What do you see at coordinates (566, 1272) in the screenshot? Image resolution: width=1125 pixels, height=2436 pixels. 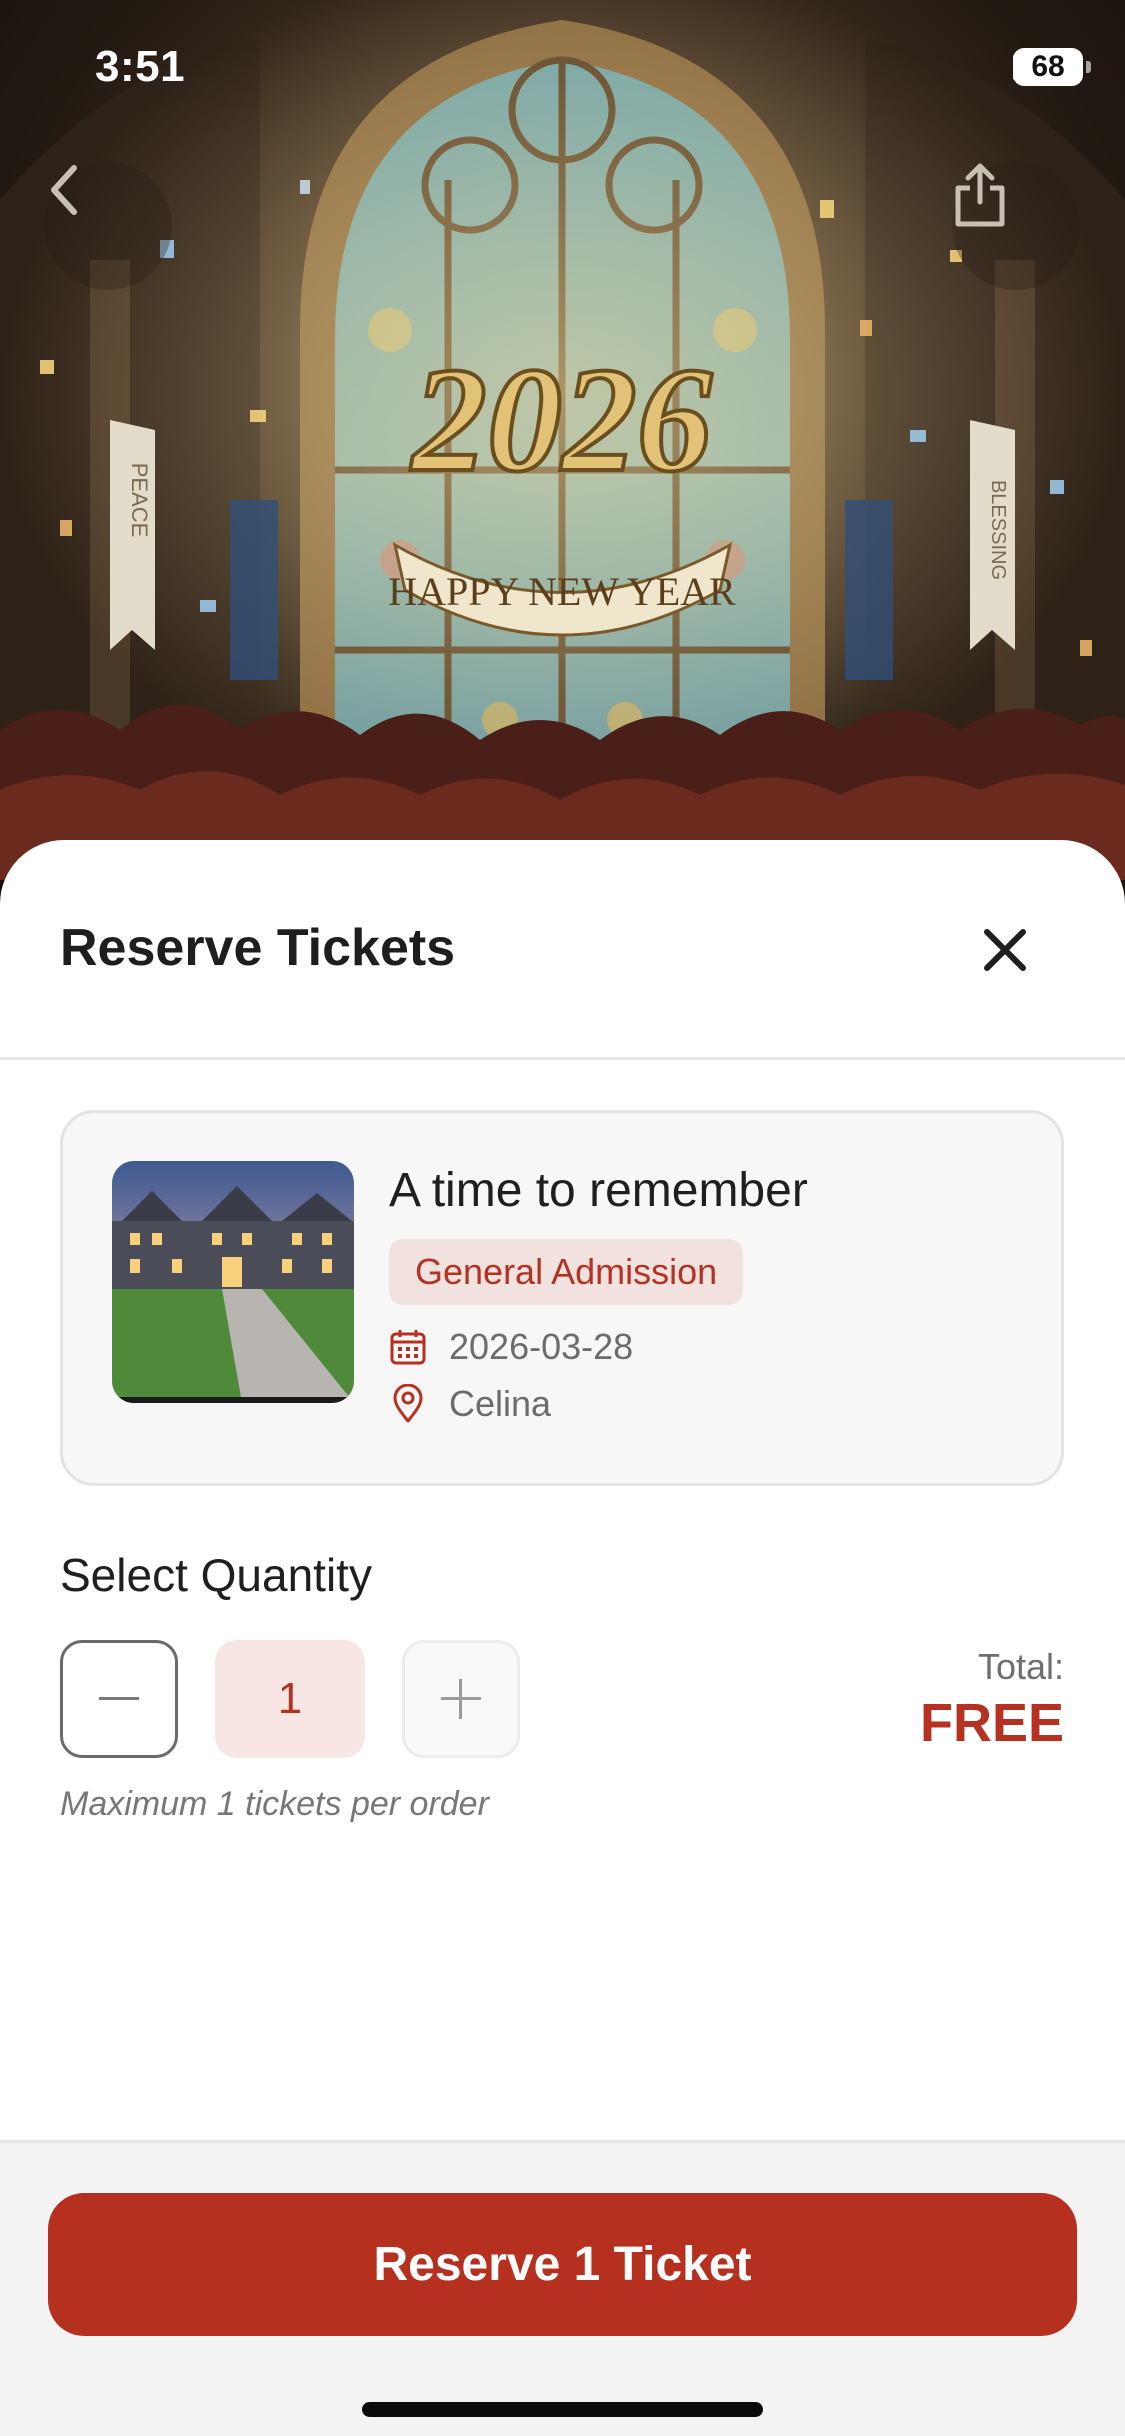 I see `ticket-type-badge: General Admission` at bounding box center [566, 1272].